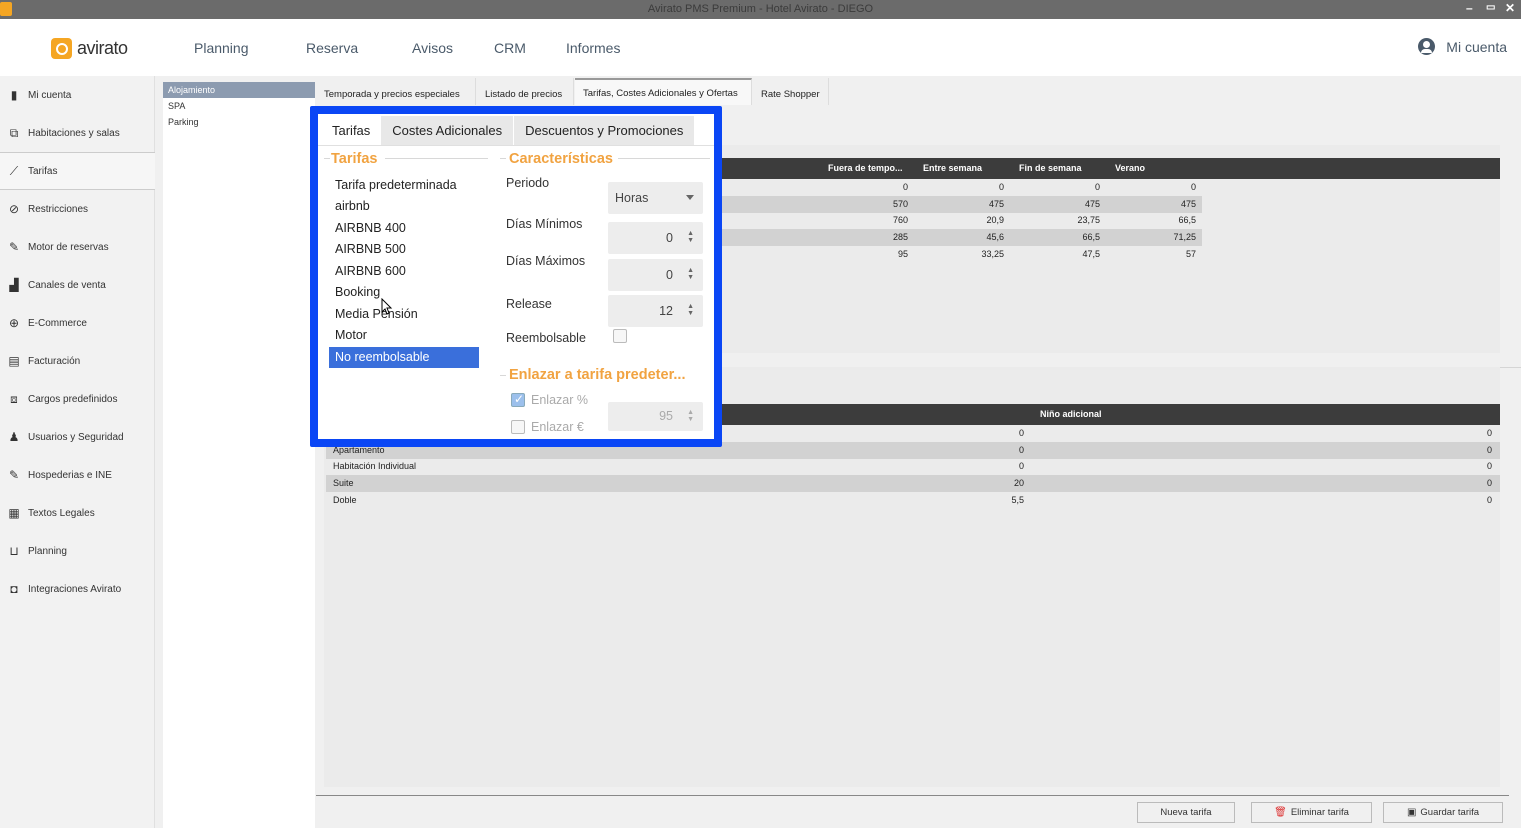  Describe the element at coordinates (1190, 254) in the screenshot. I see `table-cell: 57` at that location.